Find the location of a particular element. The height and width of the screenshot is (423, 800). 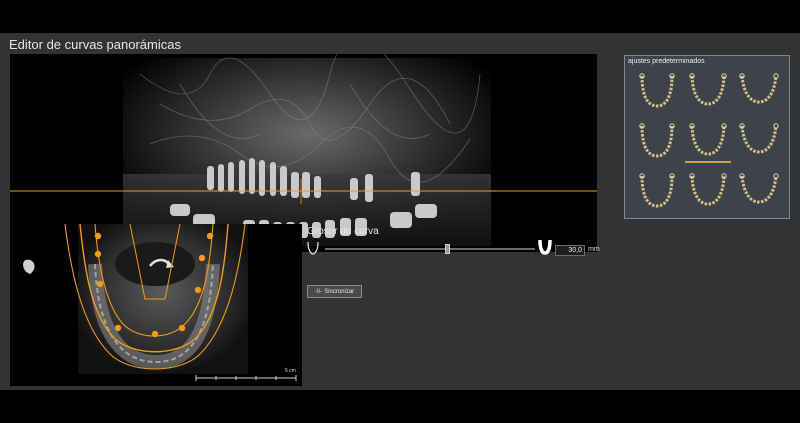

orientation-icon is located at coordinates (29, 266).